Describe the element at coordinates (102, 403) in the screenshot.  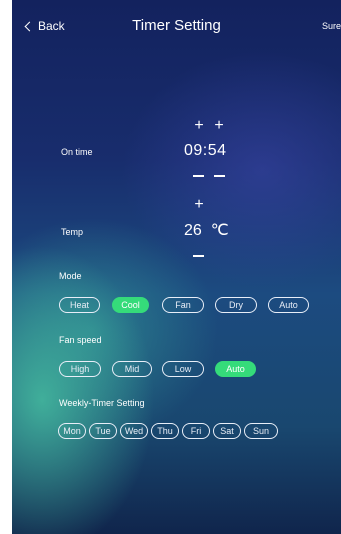
I see `weekly-timer-label: Weekly-Timer Setting` at that location.